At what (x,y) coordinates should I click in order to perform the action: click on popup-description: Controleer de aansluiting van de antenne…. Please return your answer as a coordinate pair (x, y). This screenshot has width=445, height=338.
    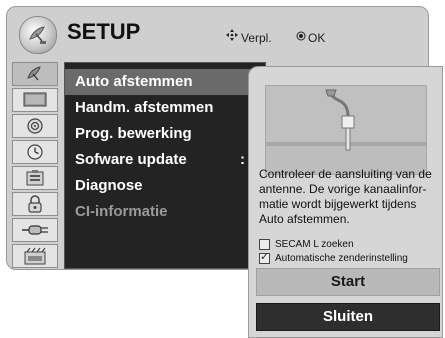
    Looking at the image, I should click on (345, 196).